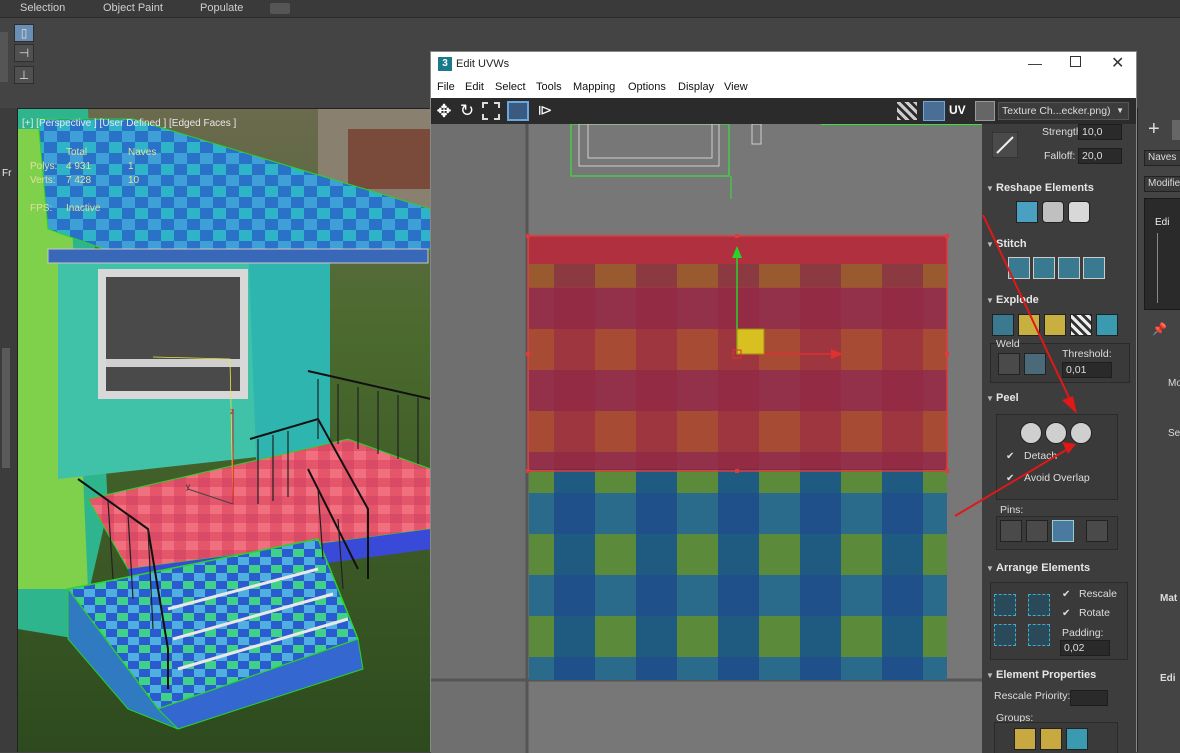 The width and height of the screenshot is (1180, 753). I want to click on stitch-source-icon, so click(1044, 268).